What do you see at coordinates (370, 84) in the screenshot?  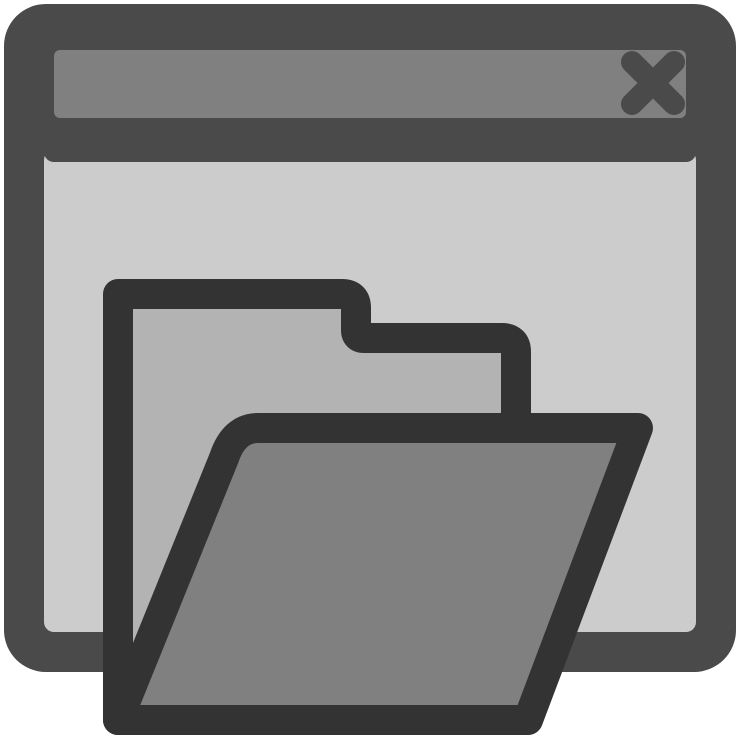 I see `window-title-bar` at bounding box center [370, 84].